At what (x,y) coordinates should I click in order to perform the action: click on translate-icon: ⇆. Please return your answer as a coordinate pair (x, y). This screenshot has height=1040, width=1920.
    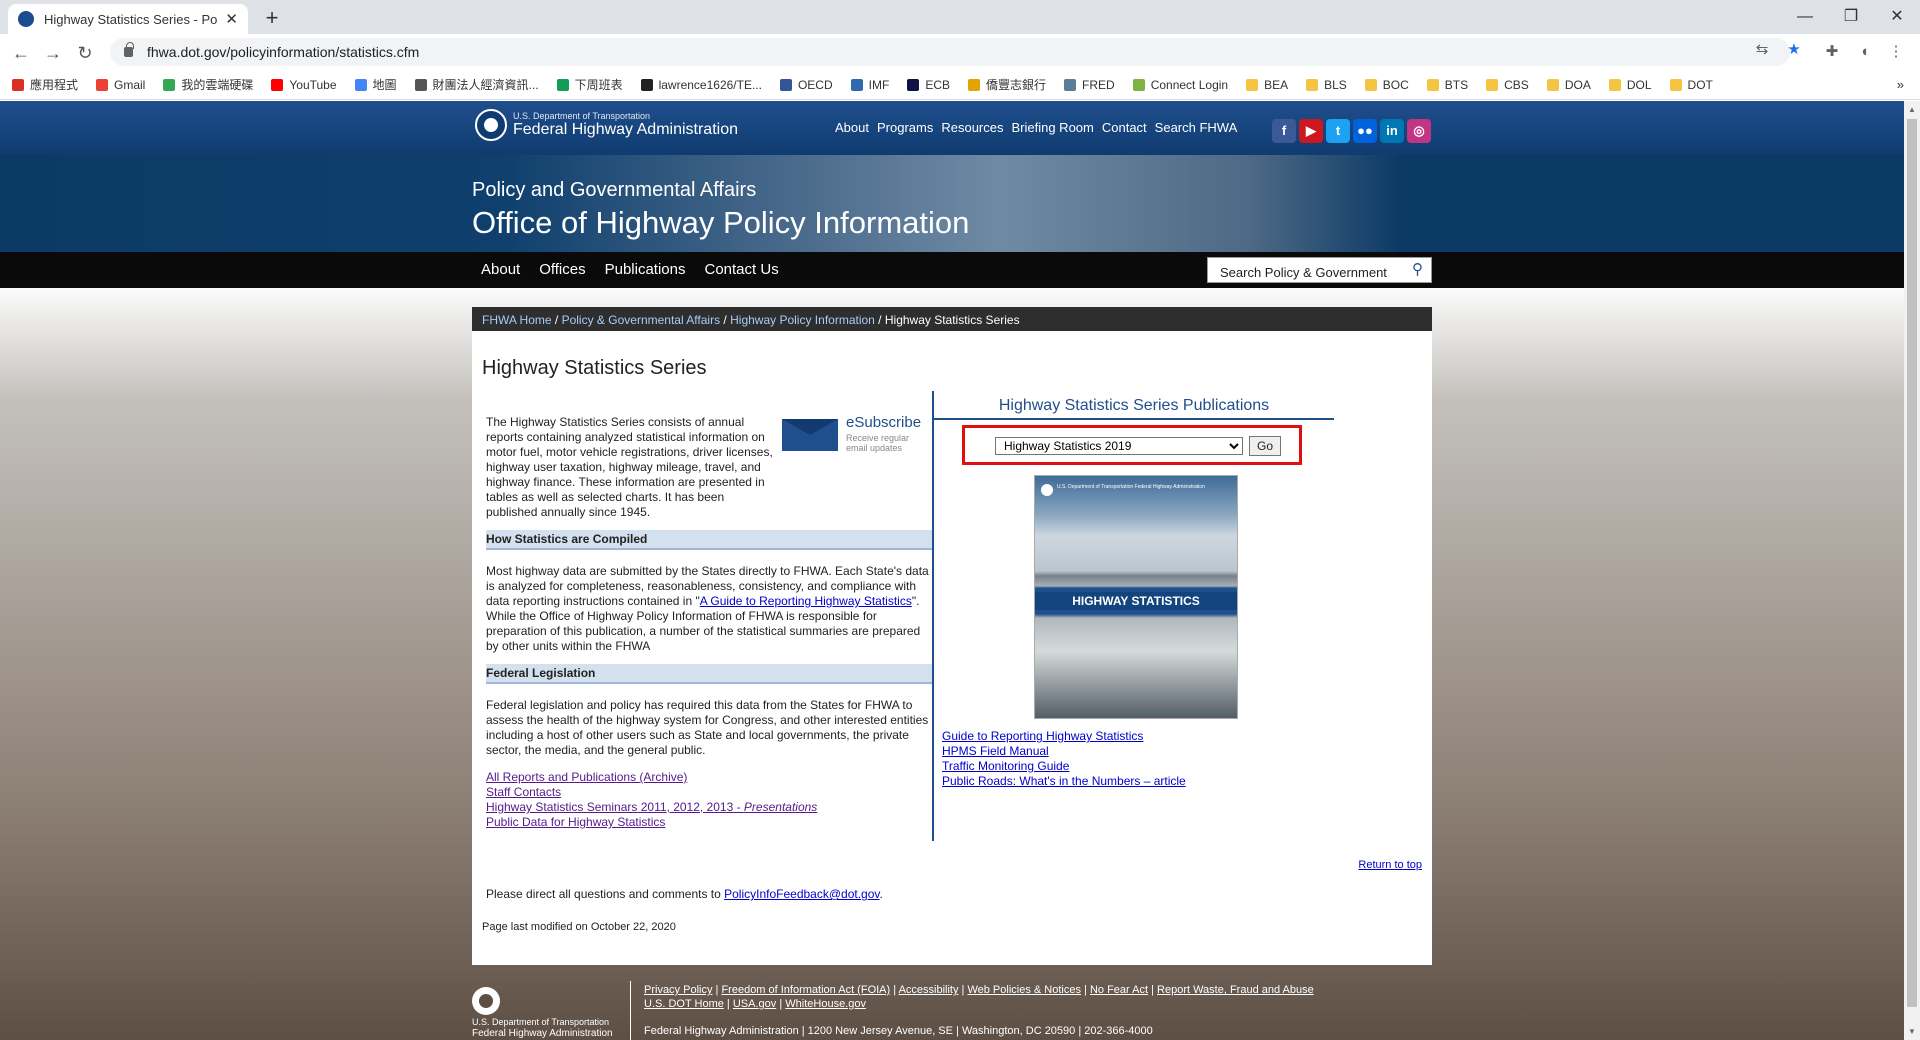
    Looking at the image, I should click on (1762, 50).